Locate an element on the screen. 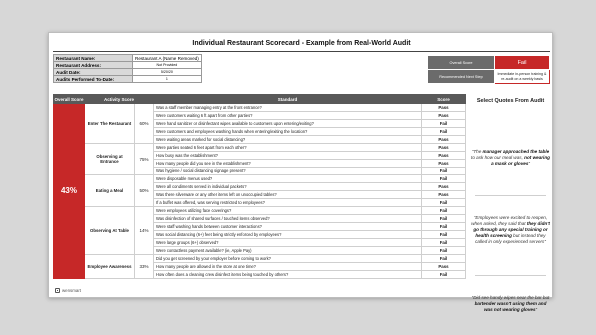 Image resolution: width=596 pixels, height=335 pixels. header-standard: Standard is located at coordinates (288, 99).